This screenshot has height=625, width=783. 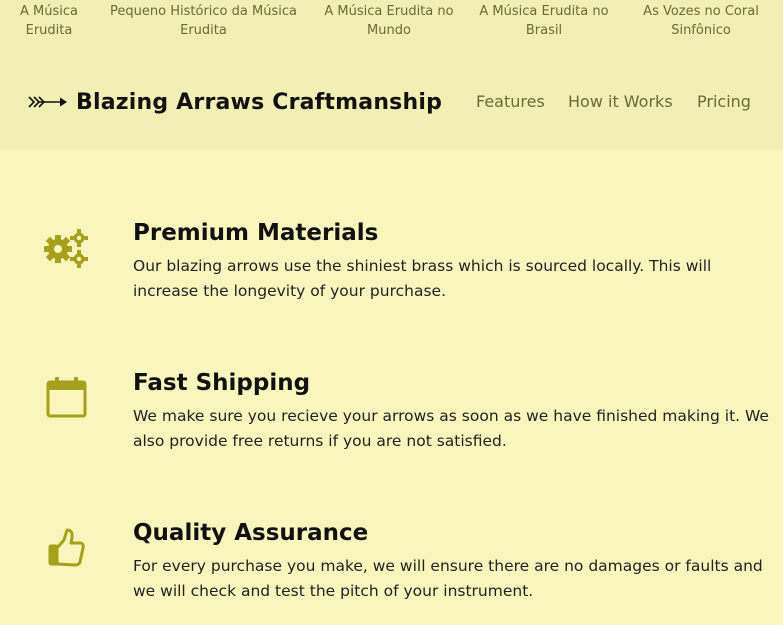 What do you see at coordinates (389, 30) in the screenshot?
I see `top-link-line: Mundo` at bounding box center [389, 30].